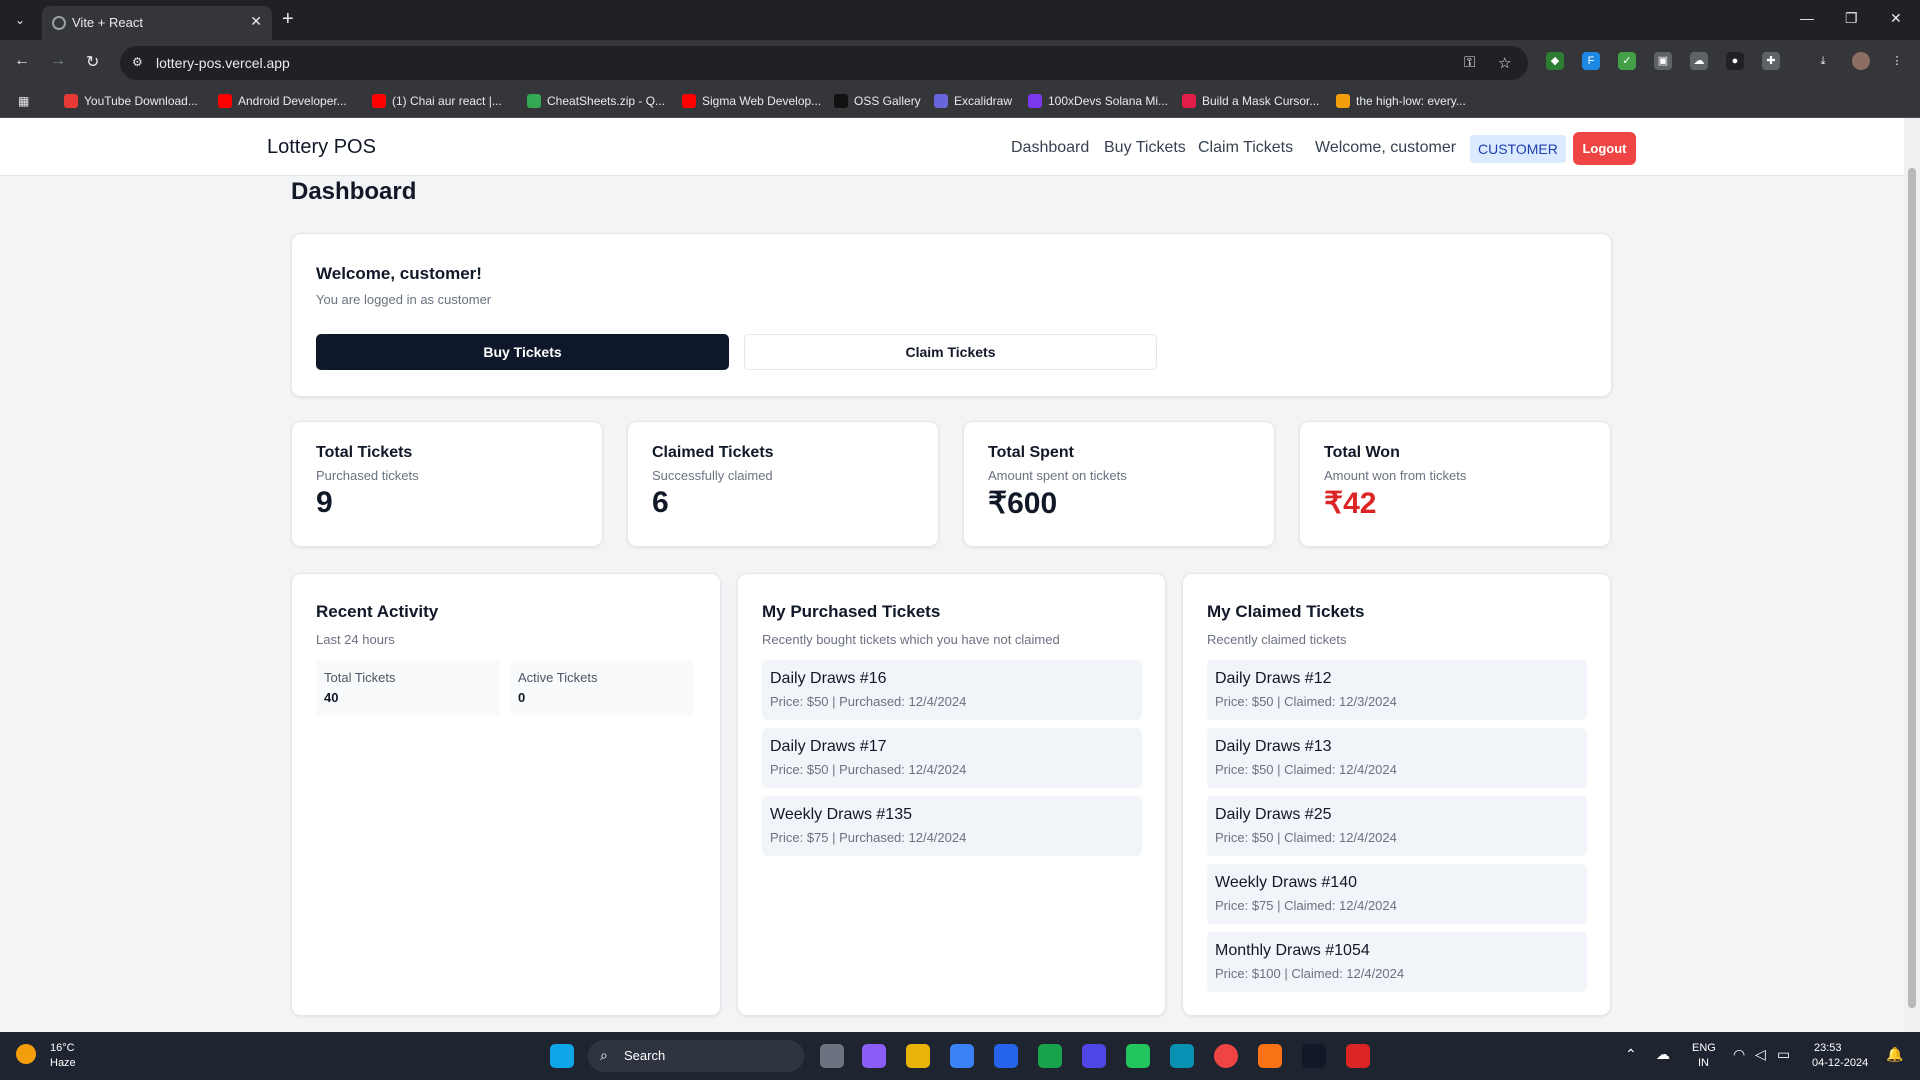  What do you see at coordinates (1455, 484) in the screenshot?
I see `stat-card-total-won: Total Won Amount won from tickets ₹42` at bounding box center [1455, 484].